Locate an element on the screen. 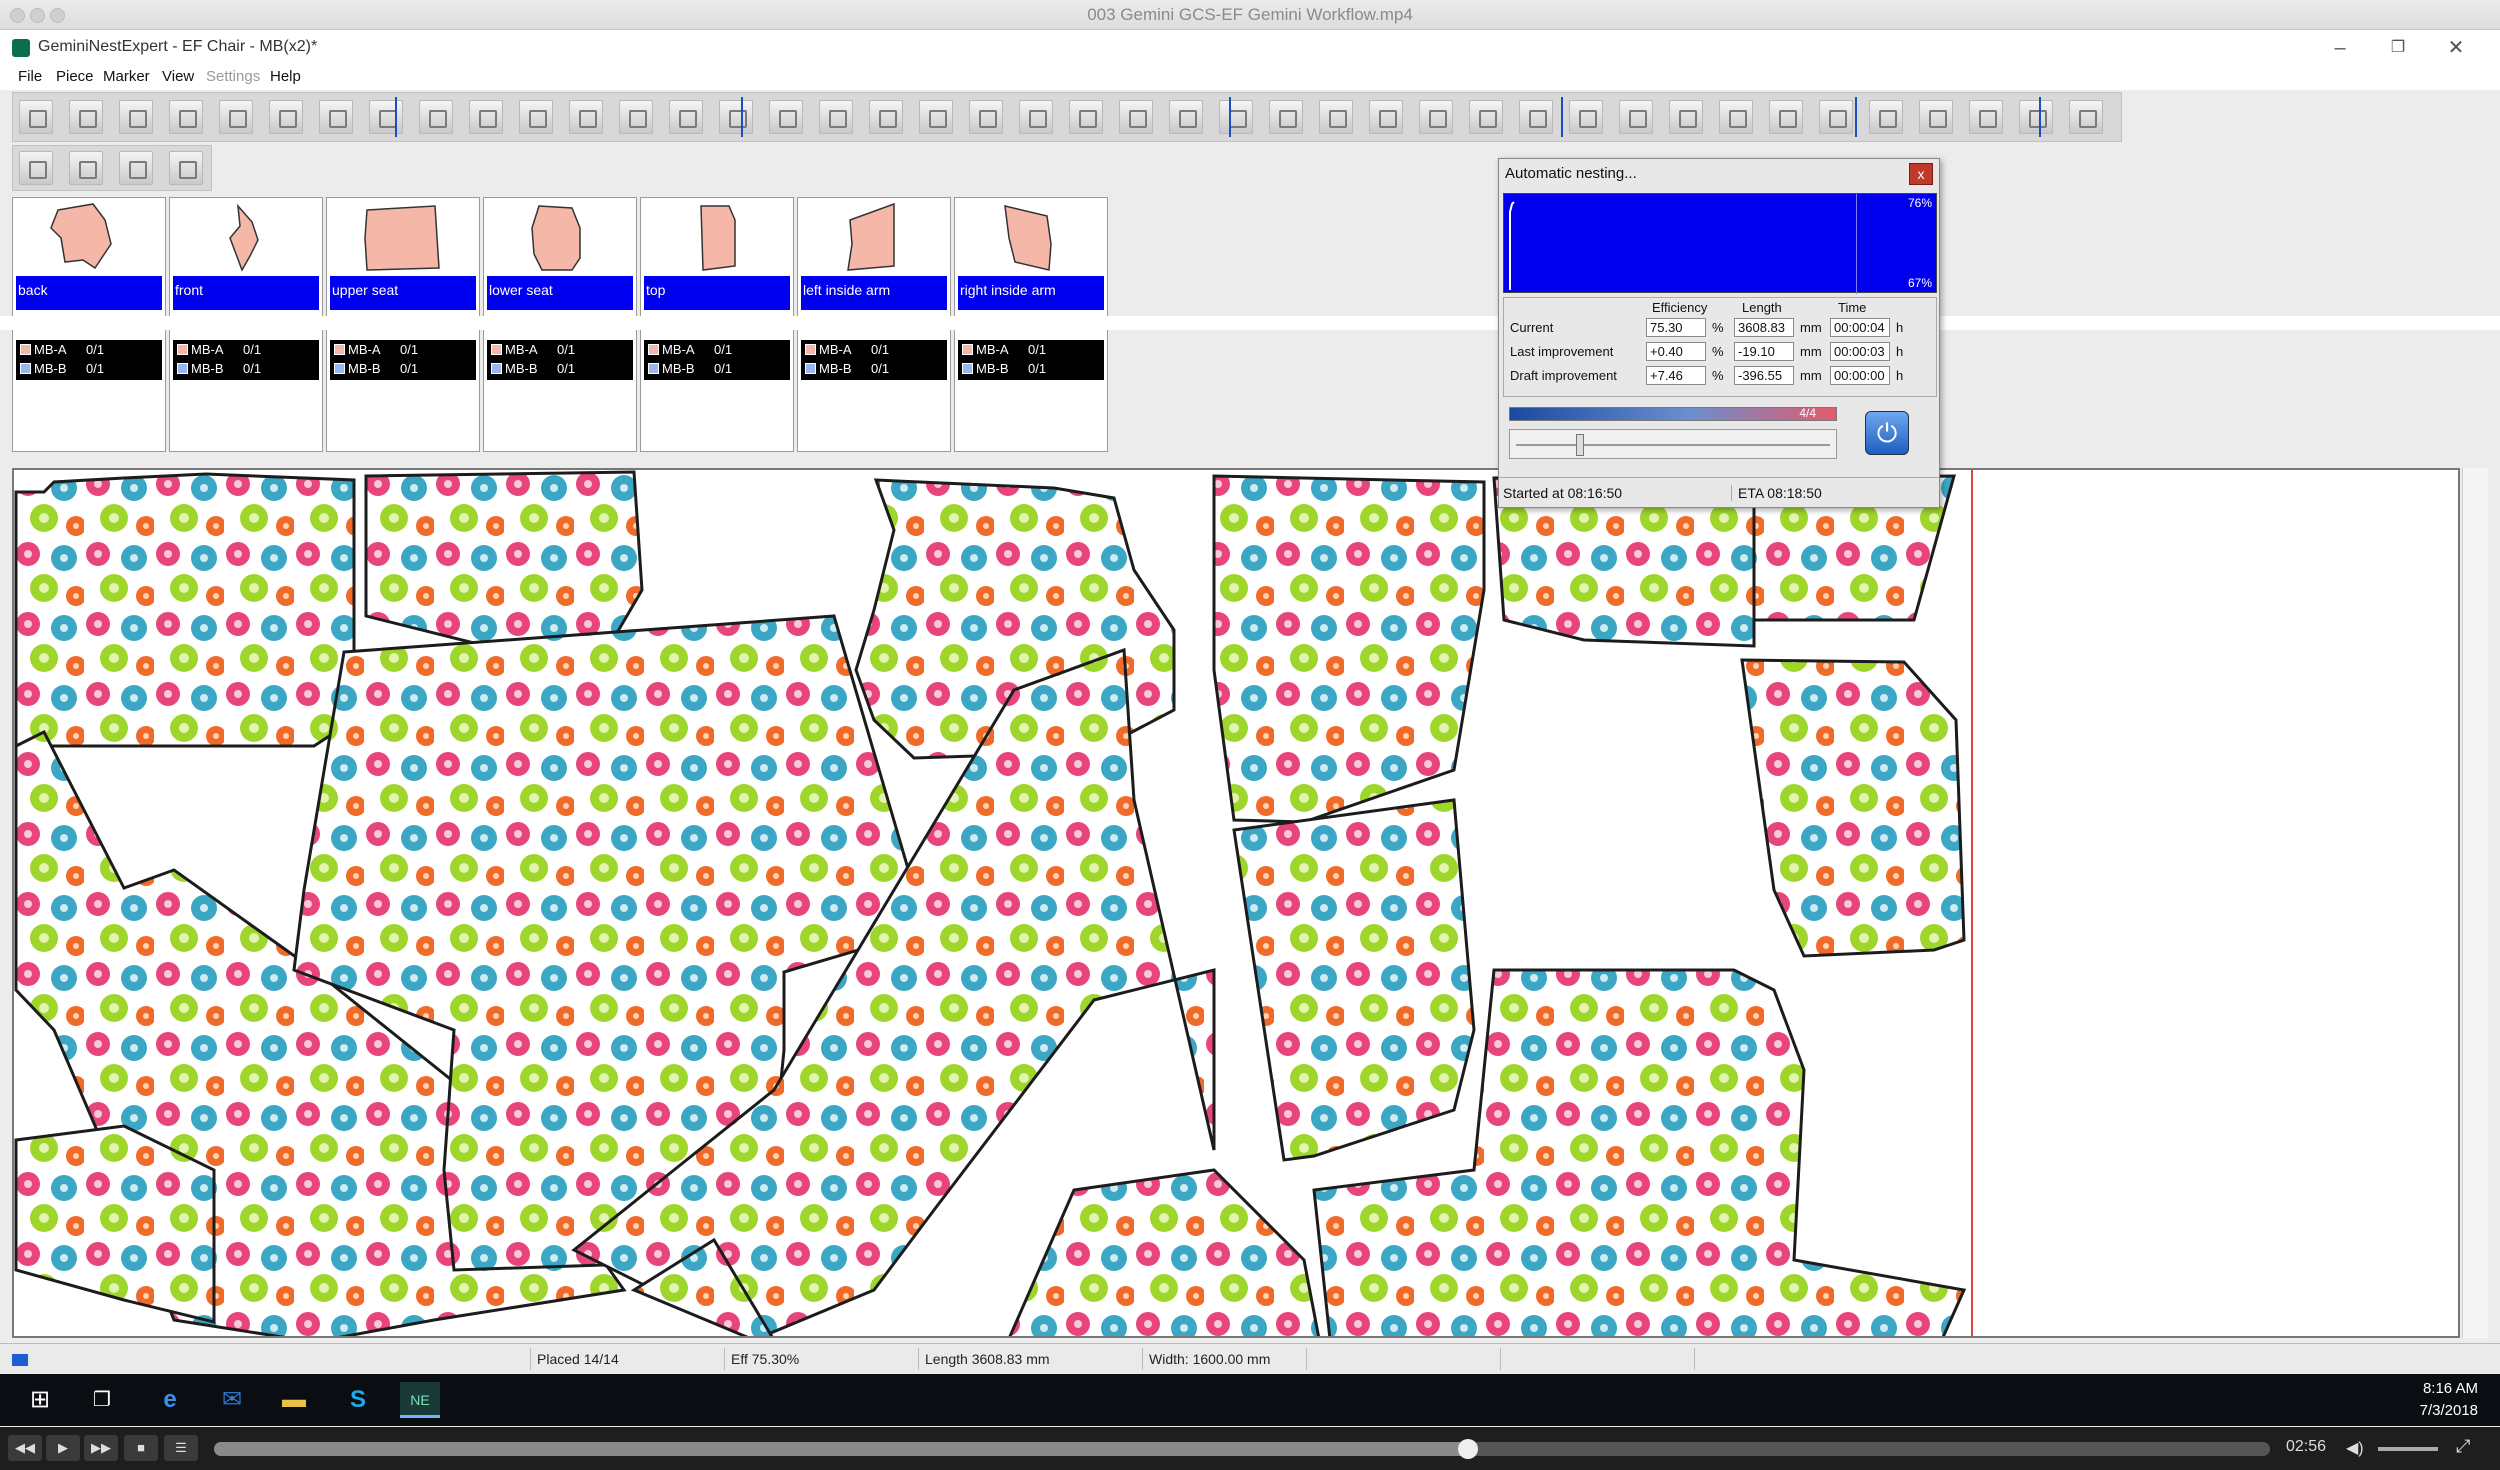 The image size is (2500, 1470). toolbar-button-25-icon is located at coordinates (1286, 117).